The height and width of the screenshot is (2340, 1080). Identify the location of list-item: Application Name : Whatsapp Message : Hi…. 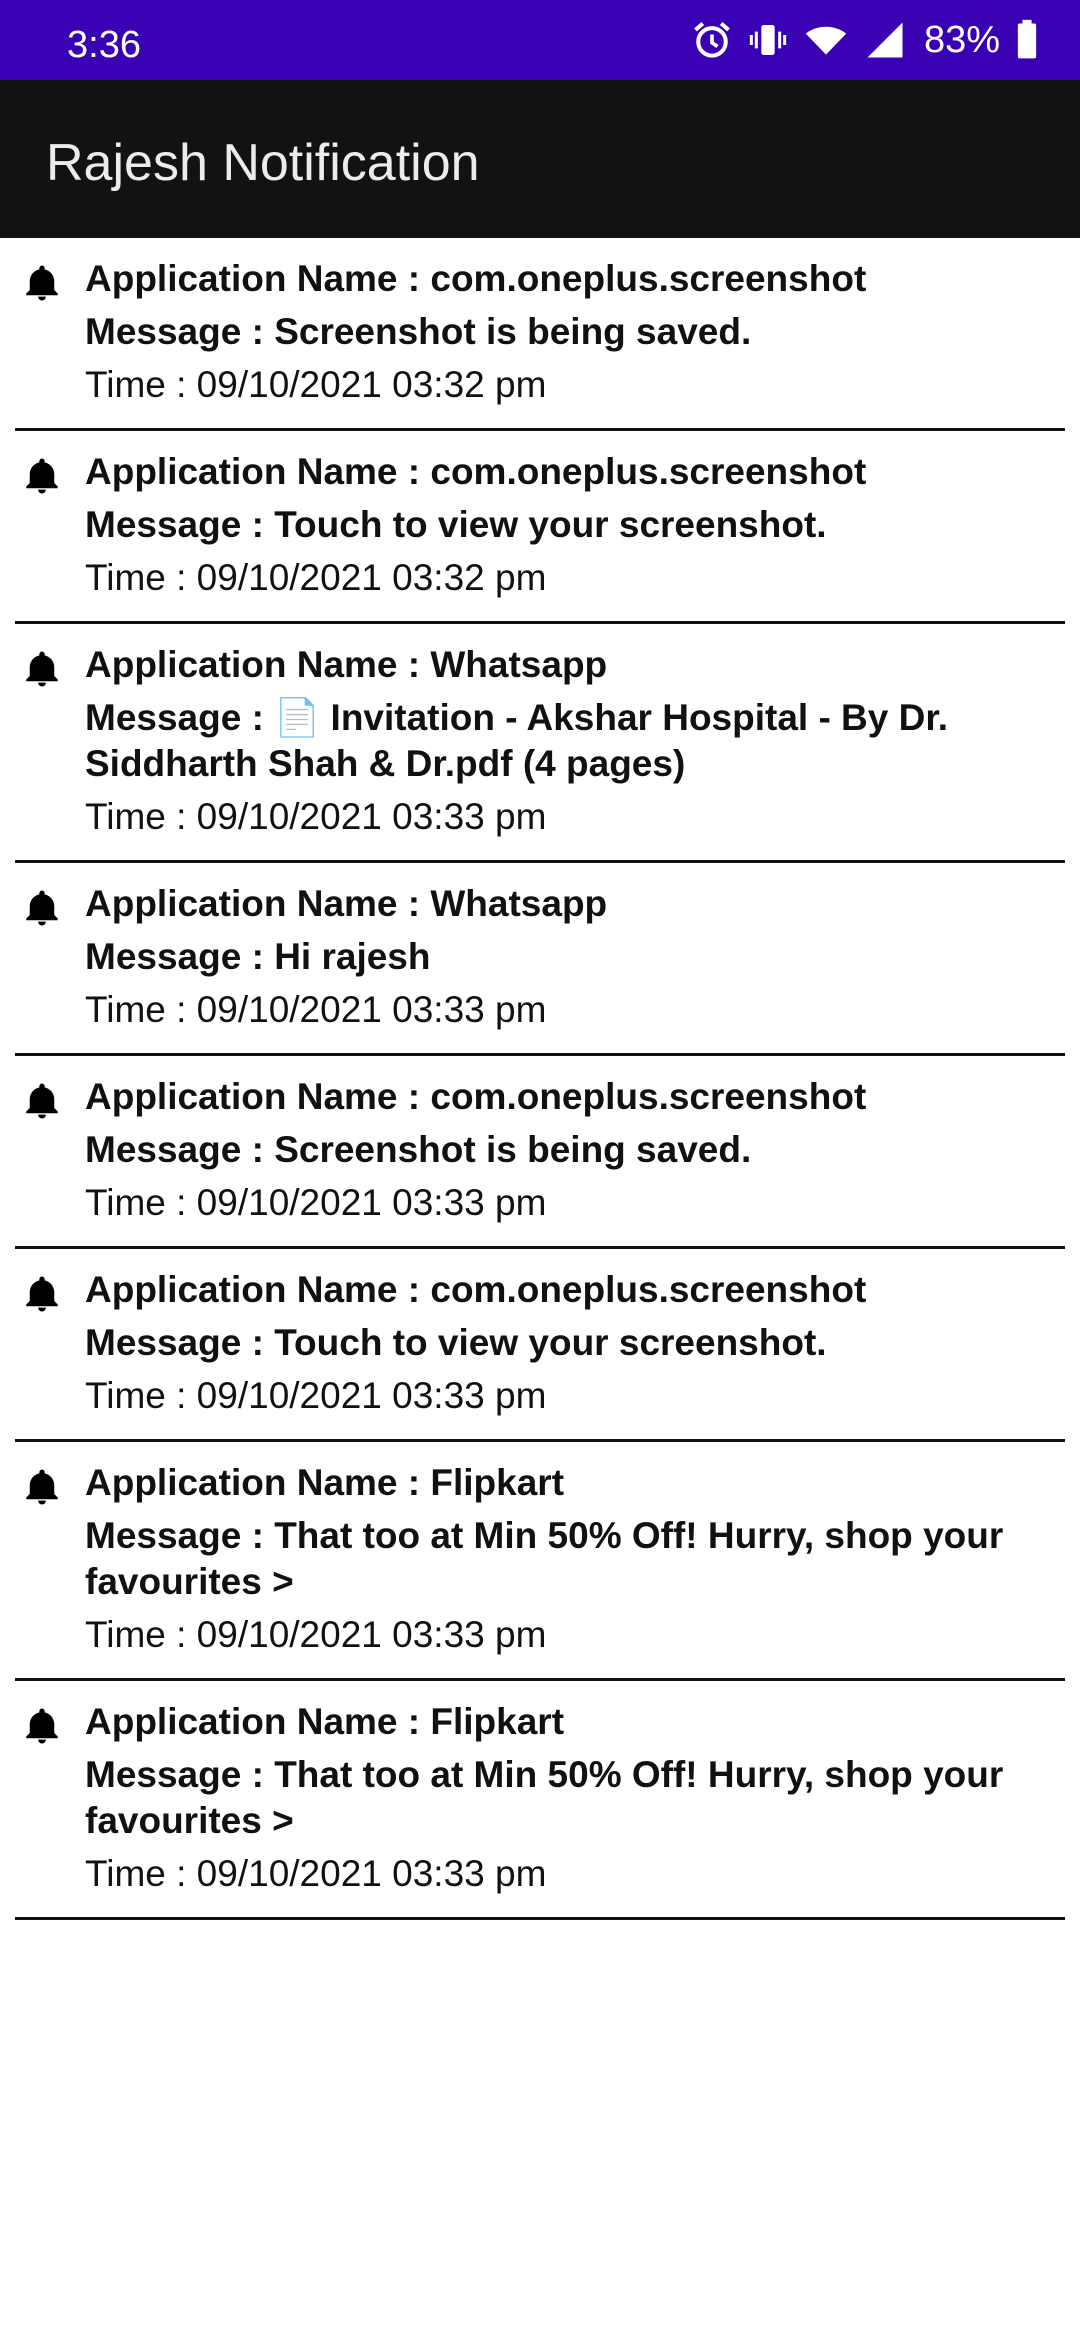
(540, 959).